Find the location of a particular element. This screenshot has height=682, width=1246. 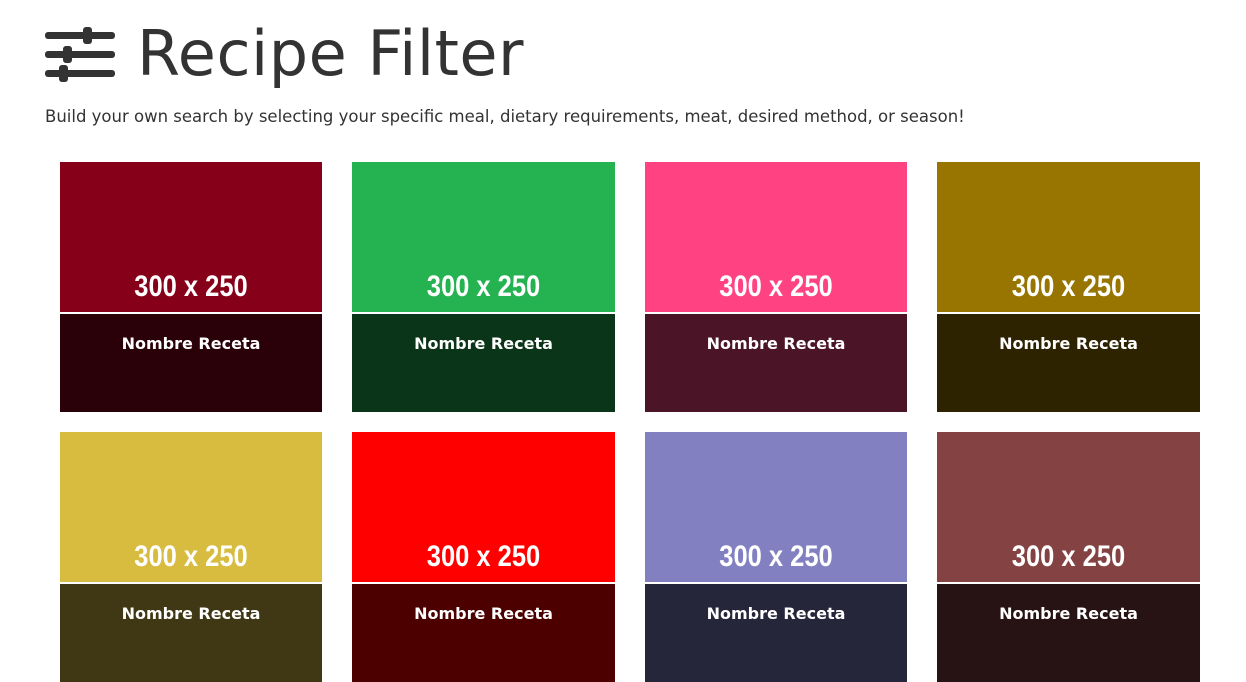

page-header: Recipe Filter is located at coordinates (284, 54).